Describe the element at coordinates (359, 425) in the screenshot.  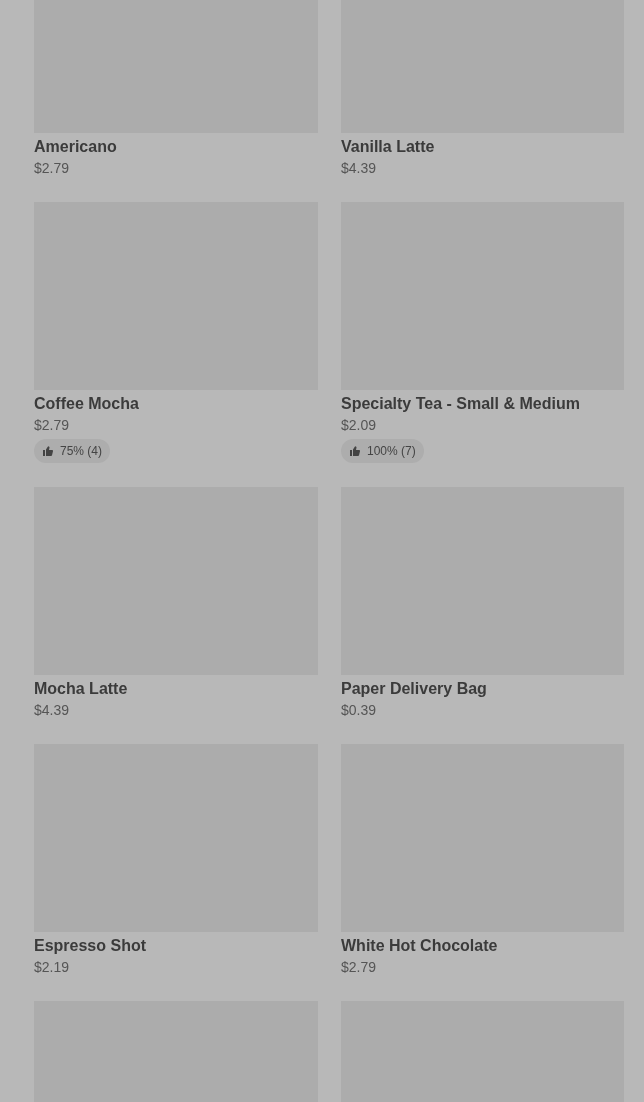
I see `product-price: $2.09` at that location.